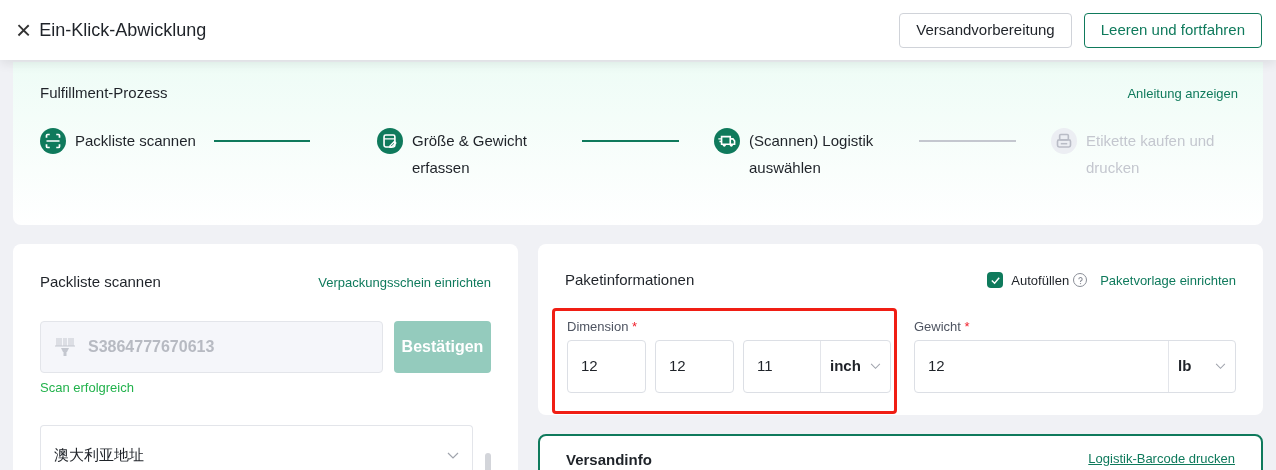 The height and width of the screenshot is (470, 1276). What do you see at coordinates (100, 282) in the screenshot?
I see `section-title: Packliste scannen` at bounding box center [100, 282].